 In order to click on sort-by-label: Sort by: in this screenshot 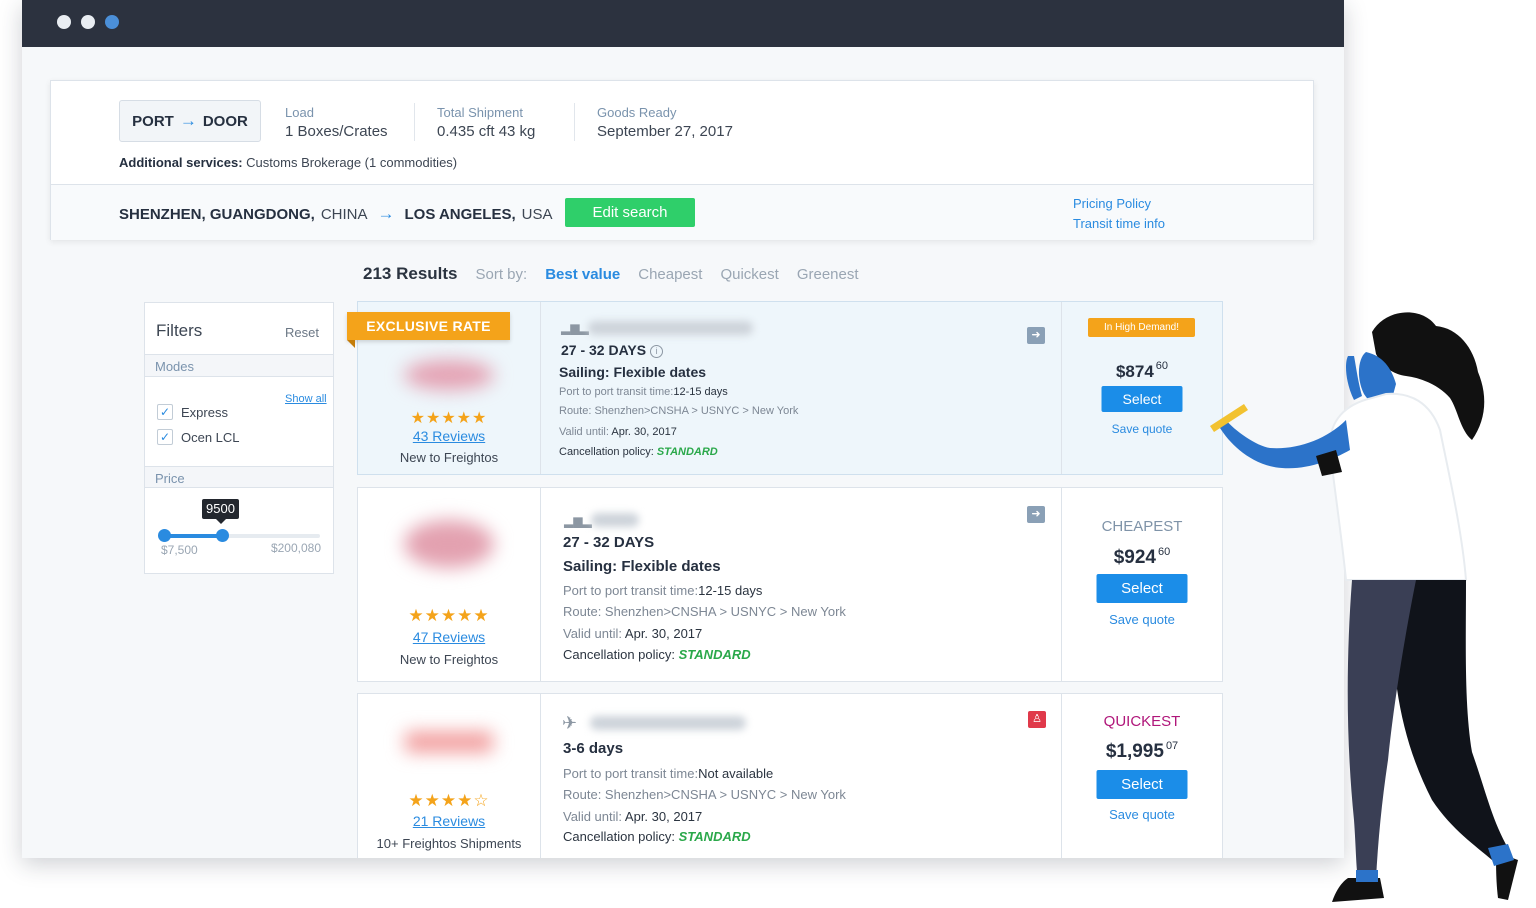, I will do `click(501, 274)`.